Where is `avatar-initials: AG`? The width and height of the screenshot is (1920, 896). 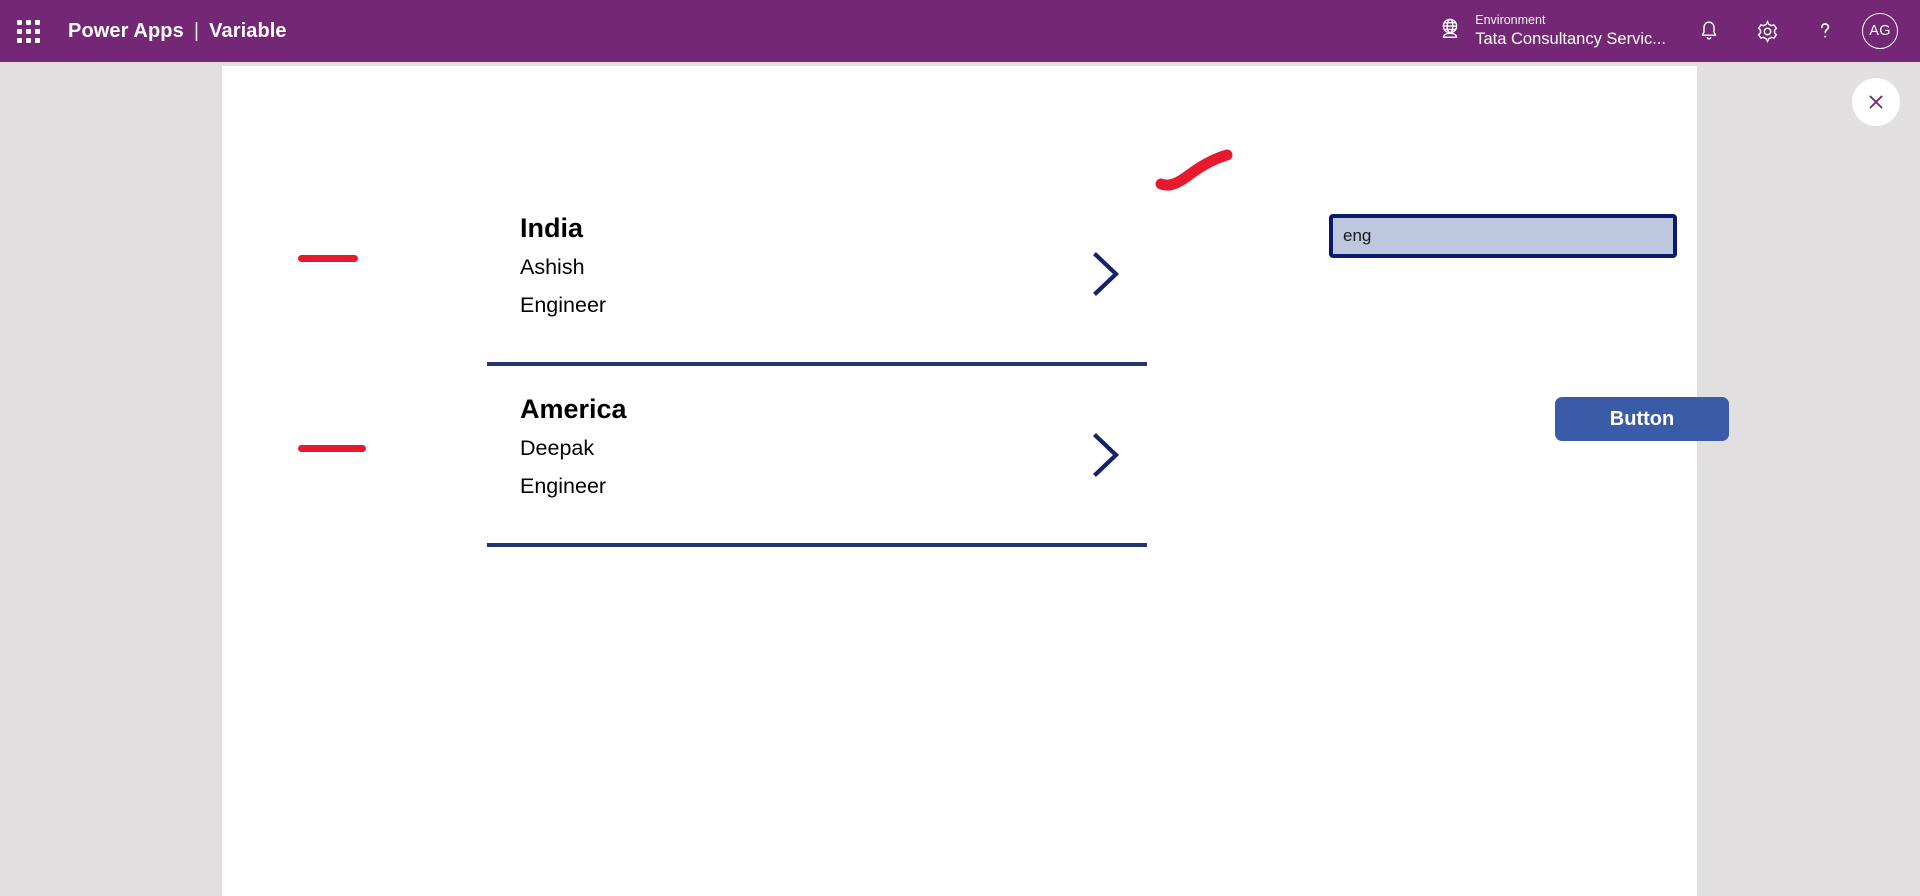 avatar-initials: AG is located at coordinates (1880, 31).